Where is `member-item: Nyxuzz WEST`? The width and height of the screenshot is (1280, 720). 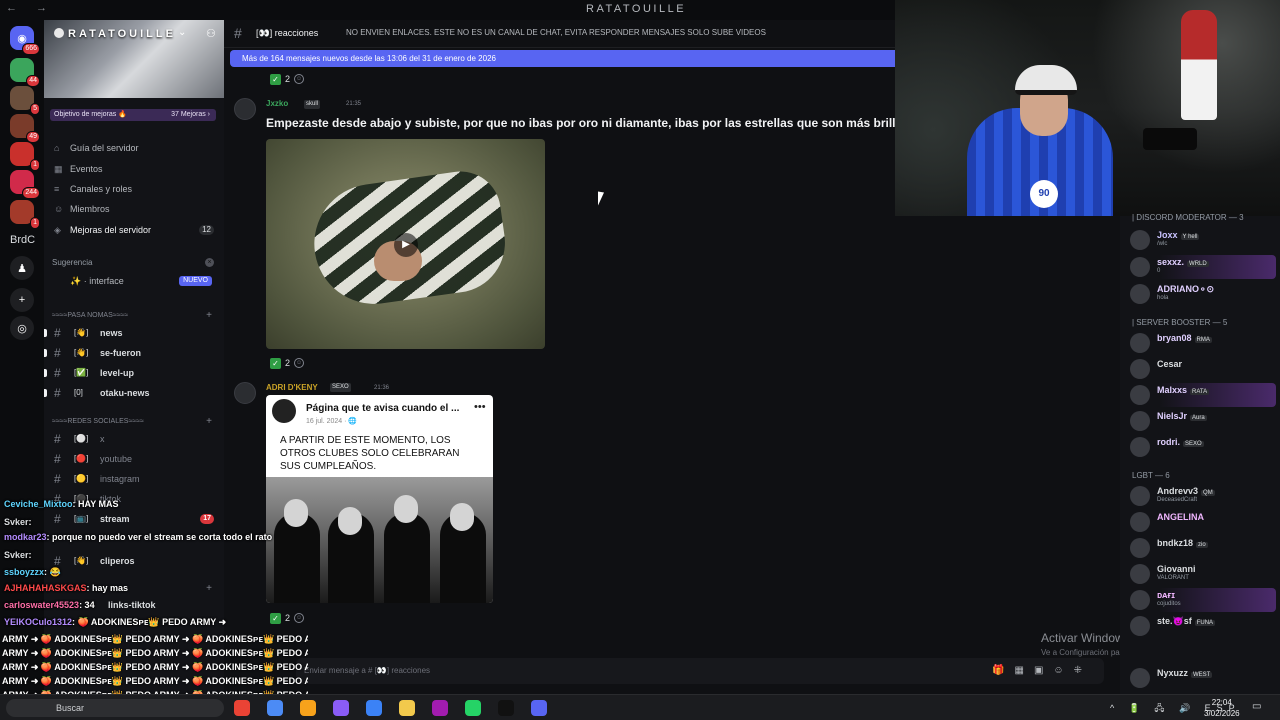 member-item: Nyxuzz WEST is located at coordinates (1203, 678).